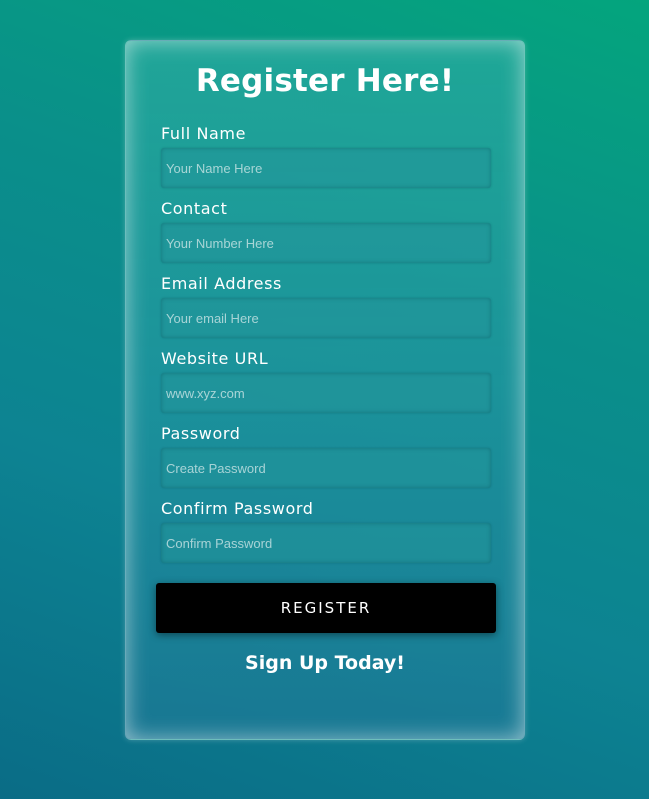  I want to click on website-url-label: Website URL, so click(215, 358).